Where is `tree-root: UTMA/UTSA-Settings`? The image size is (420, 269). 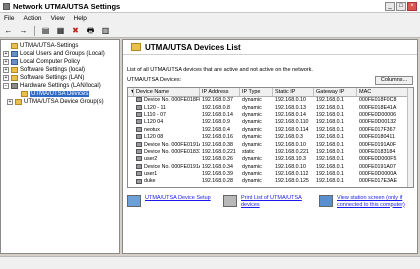 tree-root: UTMA/UTSA-Settings is located at coordinates (60, 46).